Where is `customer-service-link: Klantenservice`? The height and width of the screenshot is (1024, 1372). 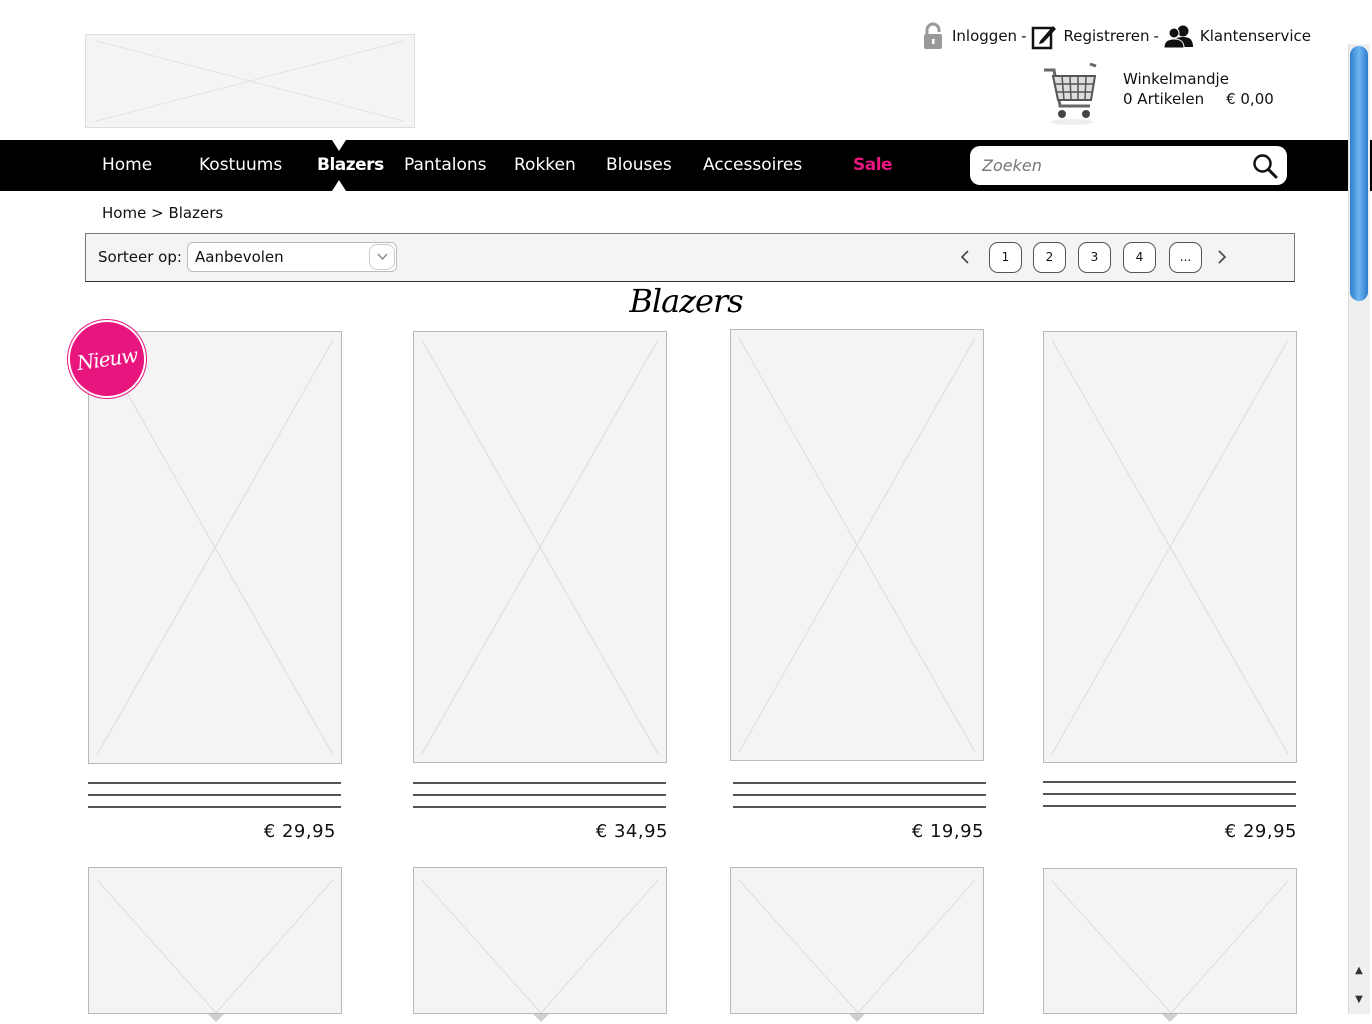
customer-service-link: Klantenservice is located at coordinates (1237, 36).